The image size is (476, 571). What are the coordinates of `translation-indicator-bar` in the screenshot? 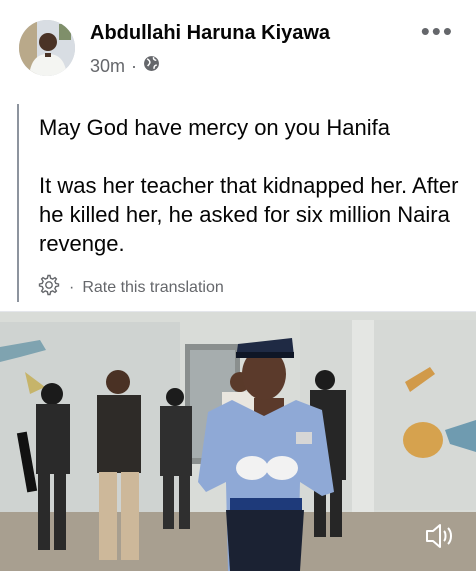 It's located at (18, 203).